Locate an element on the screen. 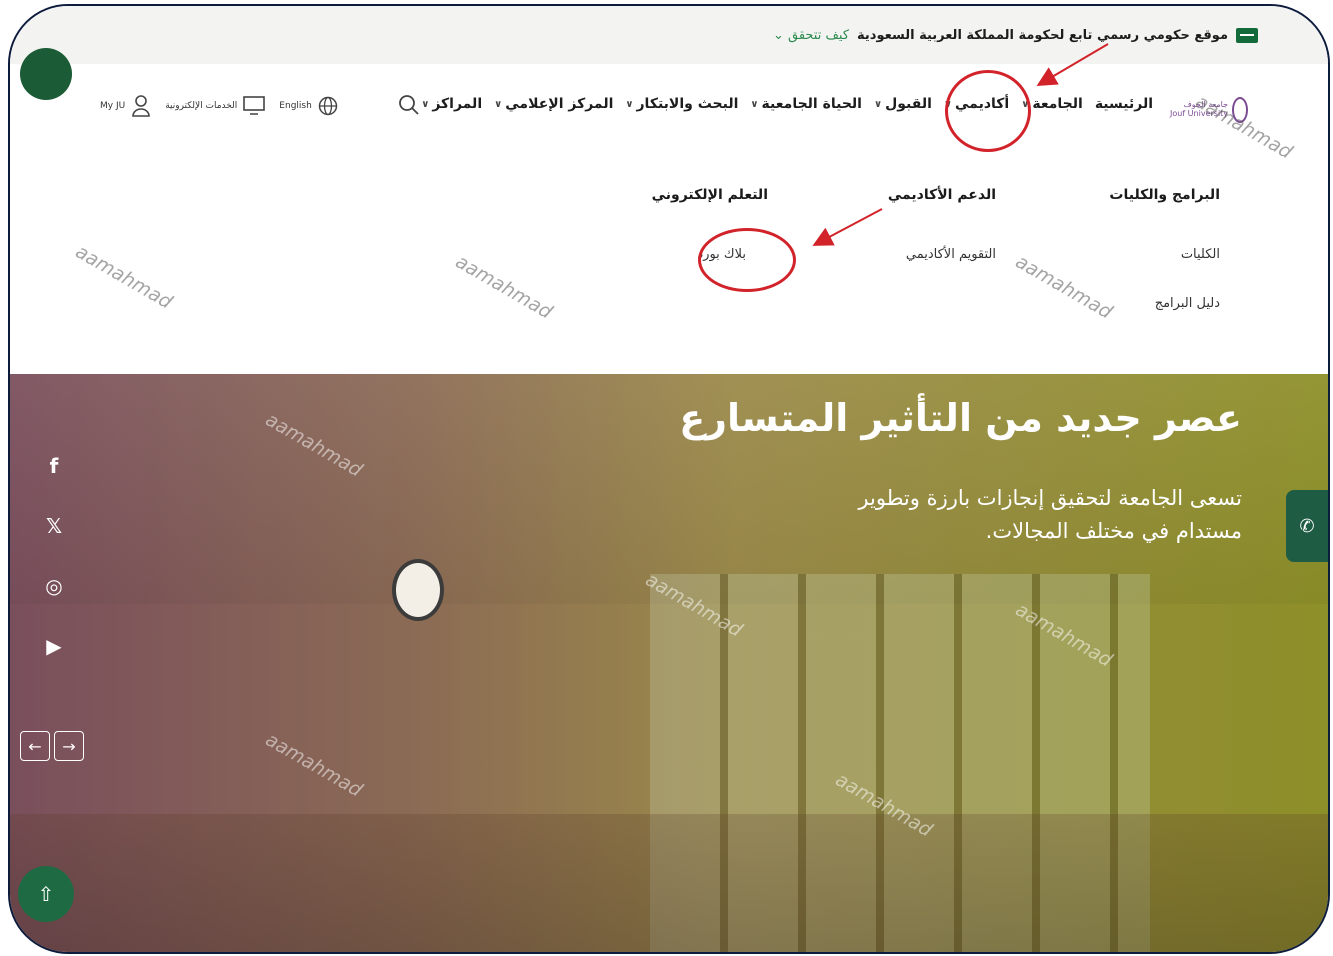 This screenshot has width=1333, height=956. arrow-to-blackboard is located at coordinates (847, 227).